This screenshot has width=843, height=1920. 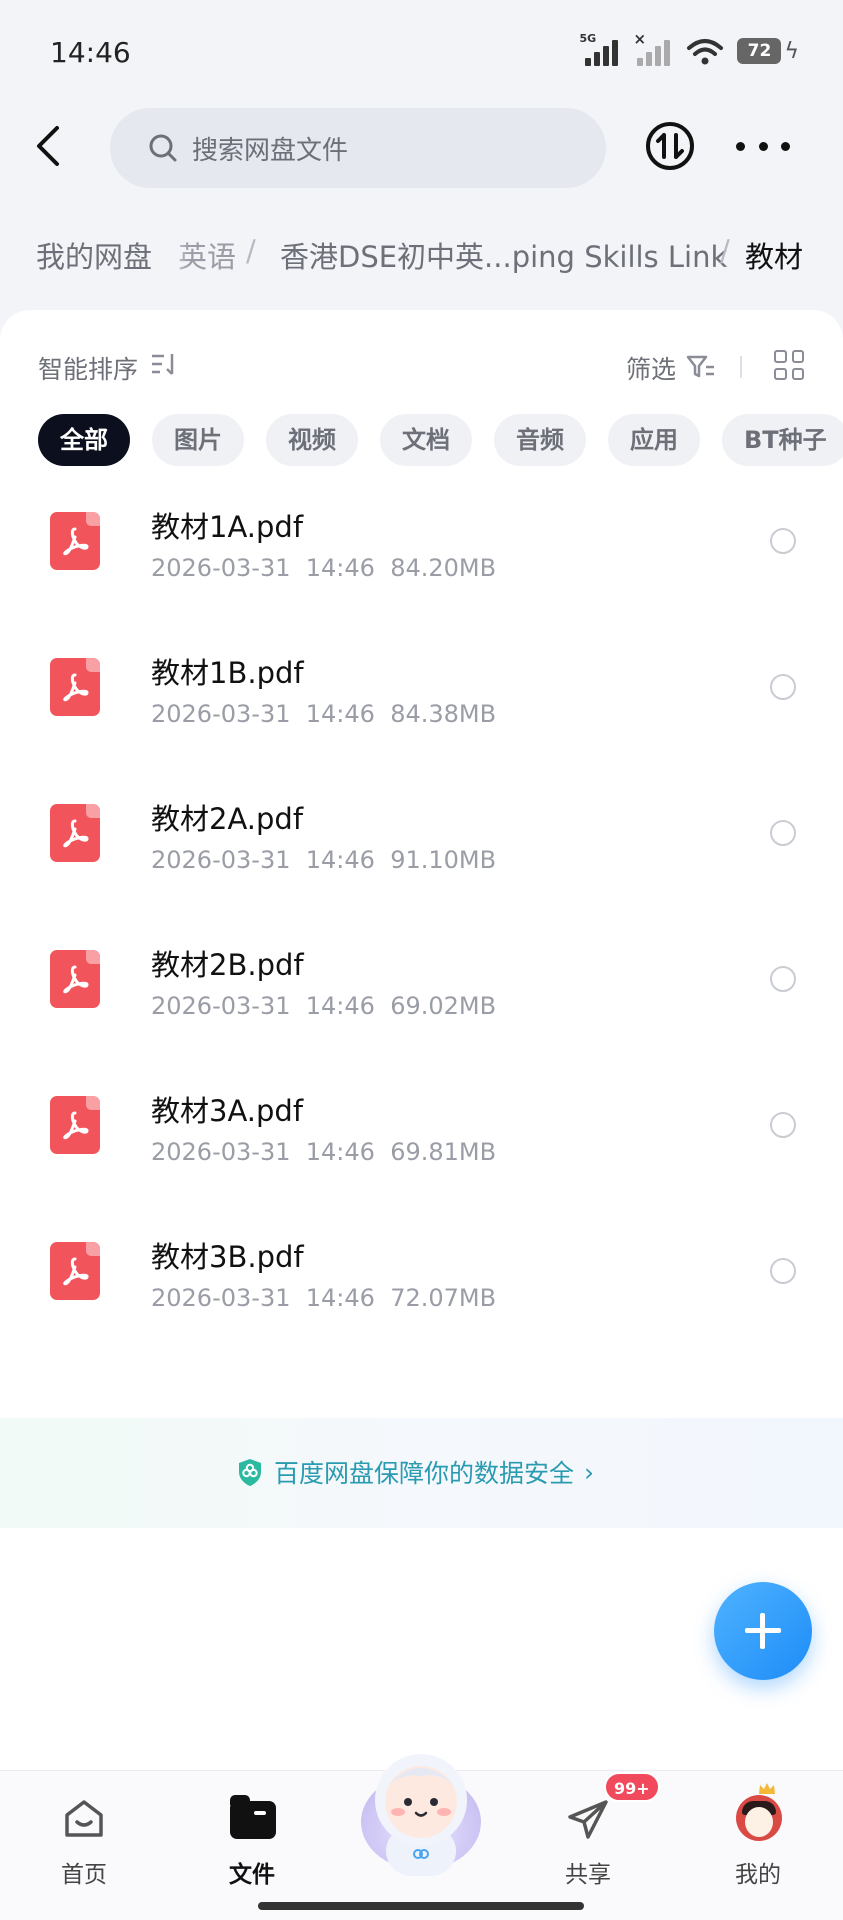 What do you see at coordinates (227, 1257) in the screenshot?
I see `file-name: 教材3B.pdf` at bounding box center [227, 1257].